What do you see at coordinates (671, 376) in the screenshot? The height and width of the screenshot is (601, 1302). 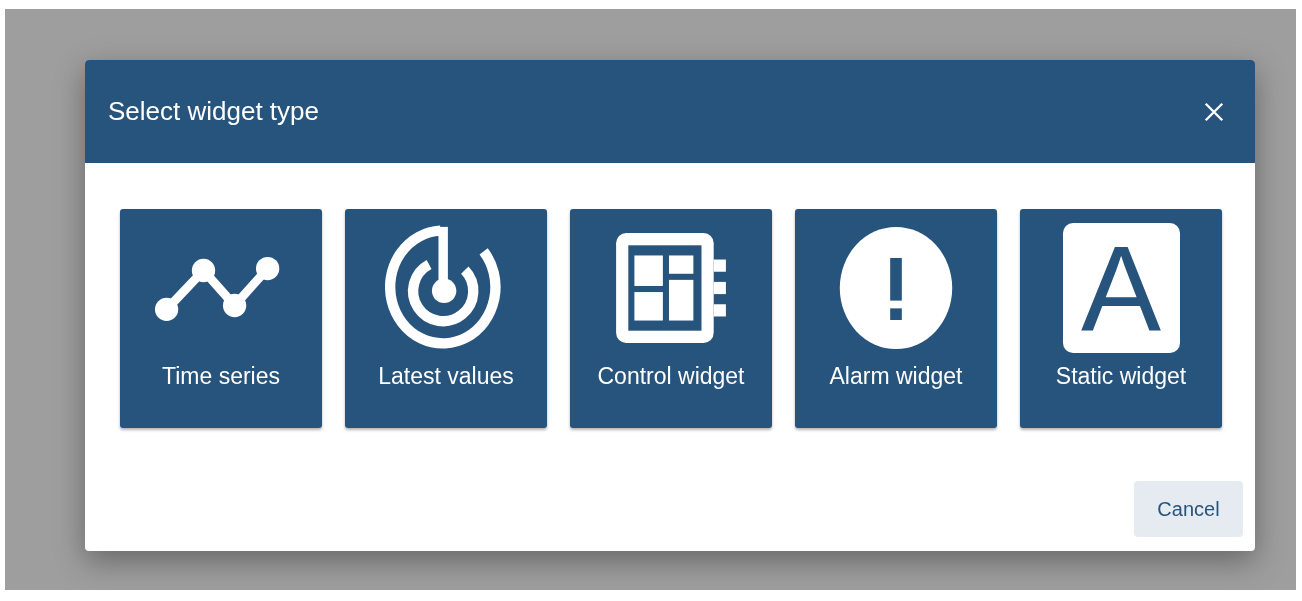 I see `tile-label: Control widget` at bounding box center [671, 376].